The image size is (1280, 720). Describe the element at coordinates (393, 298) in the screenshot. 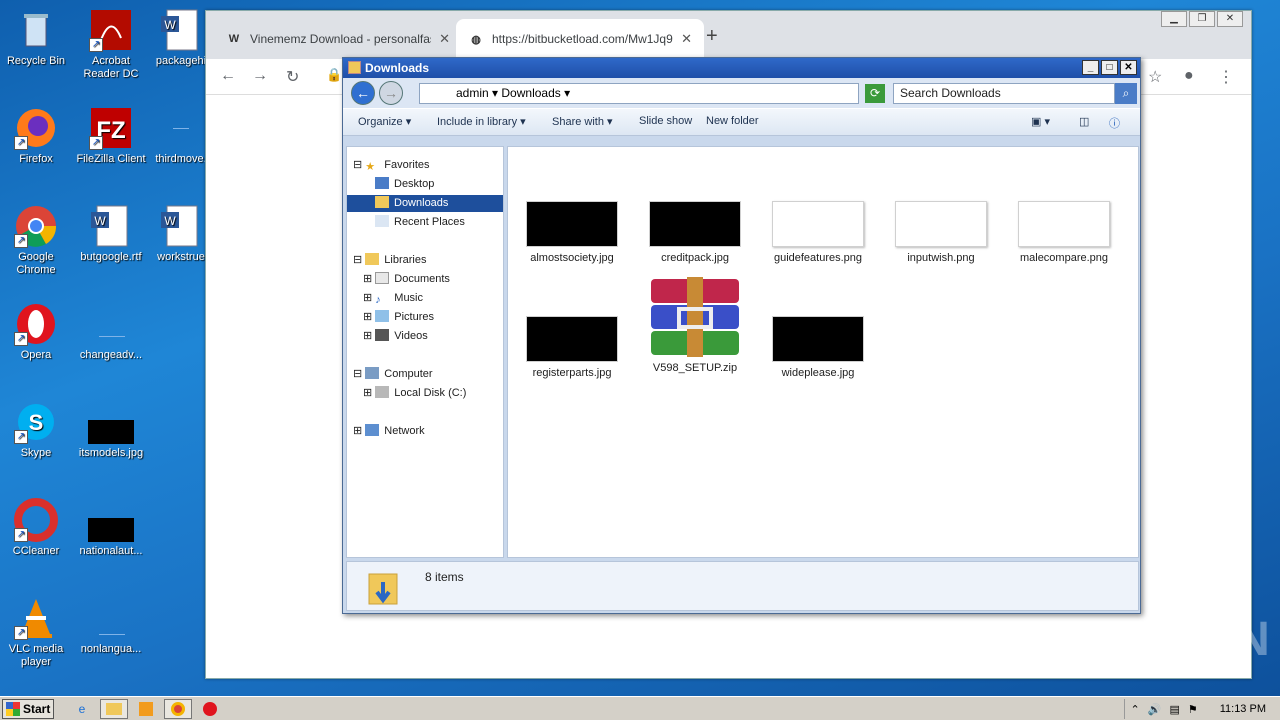

I see `nav-music: ⊞ ♪ Music` at that location.